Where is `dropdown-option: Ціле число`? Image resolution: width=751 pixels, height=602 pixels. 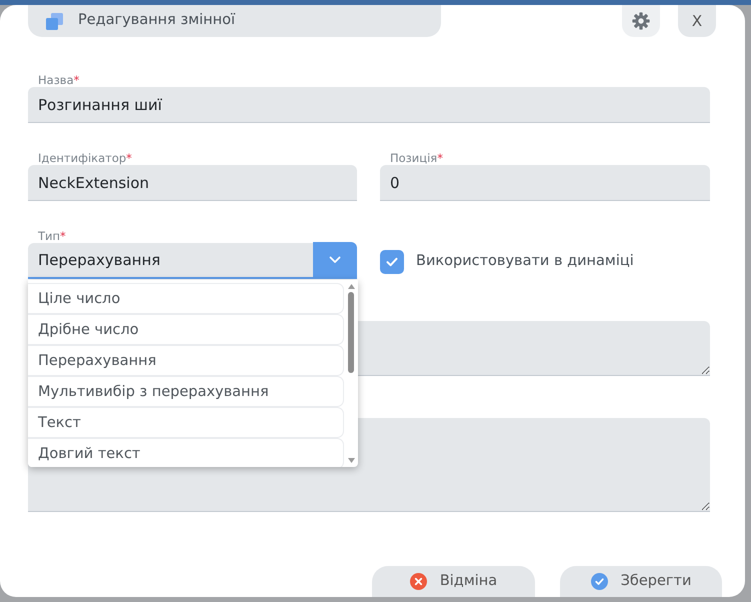
dropdown-option: Ціле число is located at coordinates (186, 298).